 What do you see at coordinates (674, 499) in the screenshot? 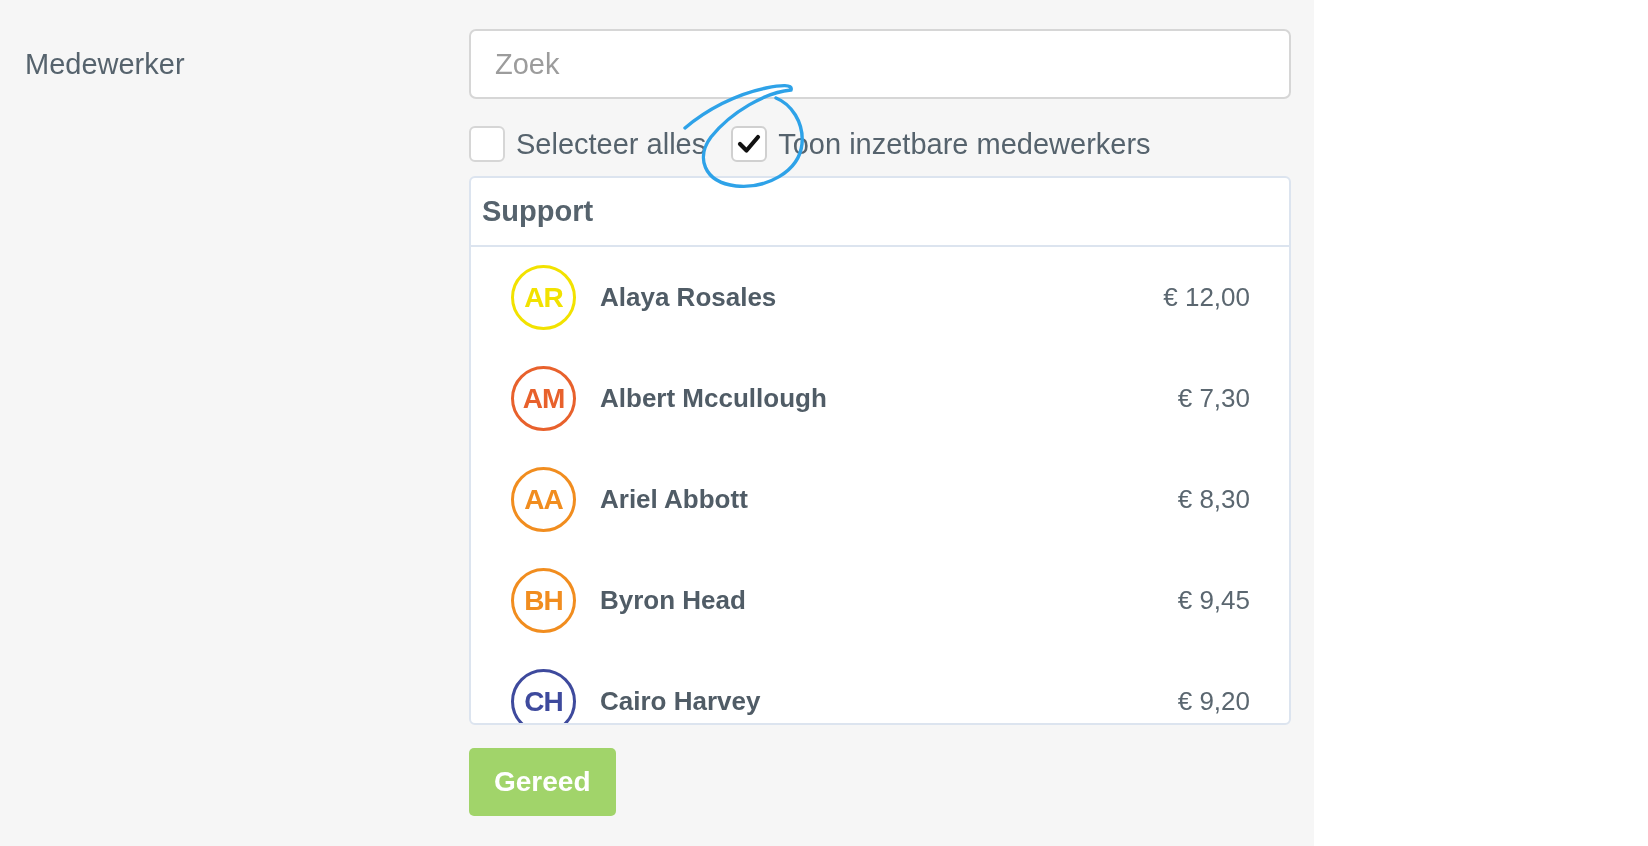
I see `employee-name: Ariel Abbott` at bounding box center [674, 499].